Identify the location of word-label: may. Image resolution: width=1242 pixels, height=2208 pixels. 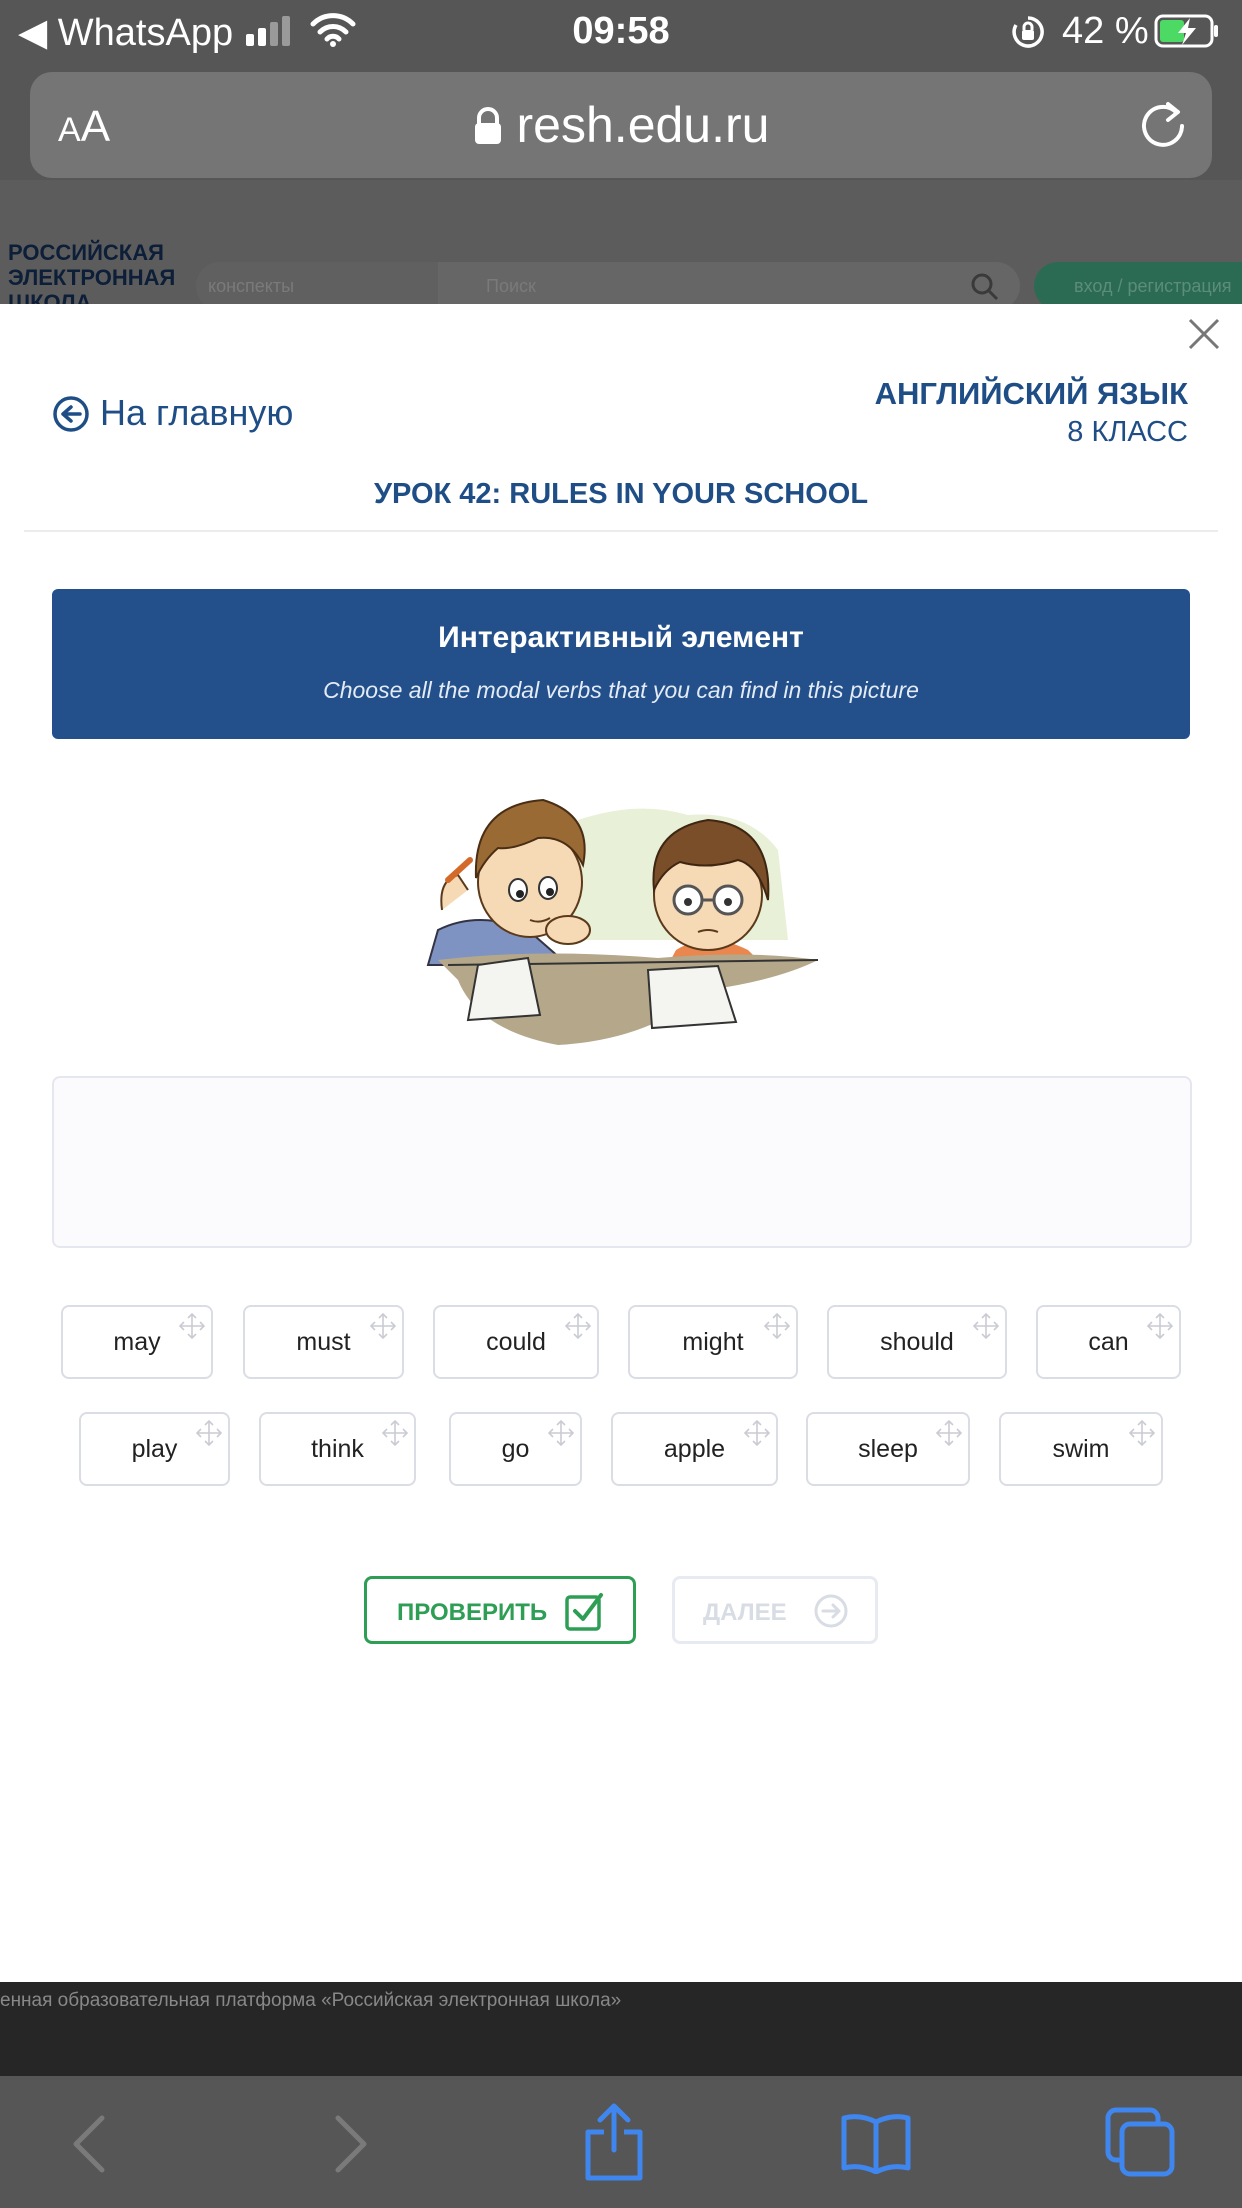
(137, 1341).